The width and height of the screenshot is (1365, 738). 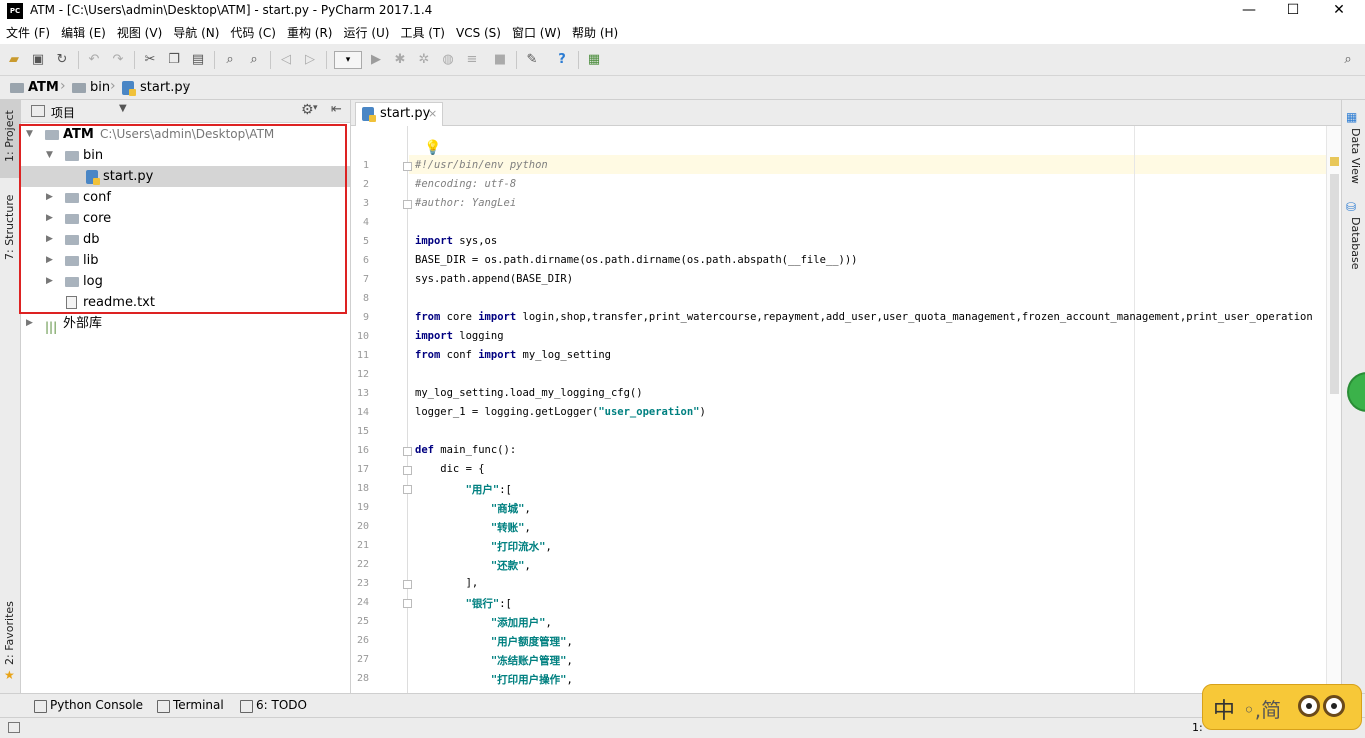 I want to click on ime-mode: 中, so click(x=1224, y=709).